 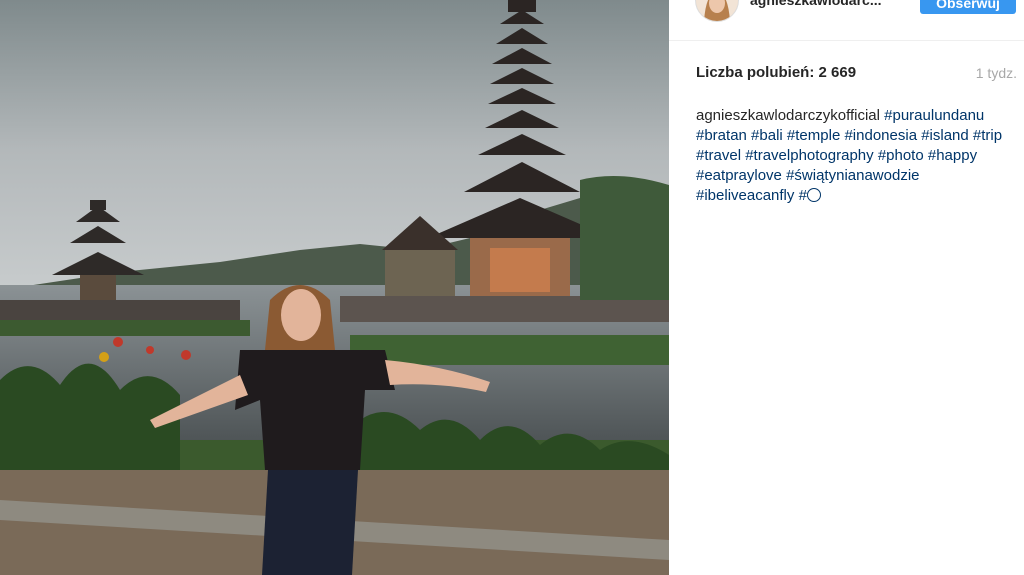 I want to click on caption-author-link: agnieszkawlodarczykofficial, so click(x=788, y=115).